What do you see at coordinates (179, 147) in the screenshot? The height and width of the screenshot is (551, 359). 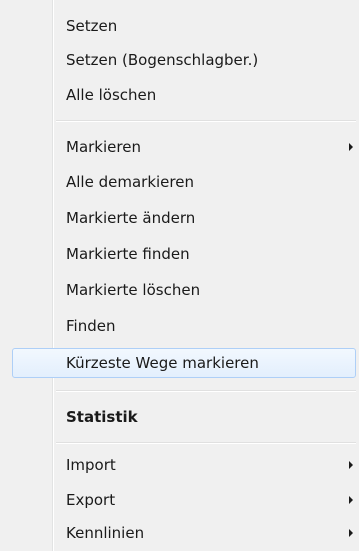 I see `menu-item-markieren: Markieren` at bounding box center [179, 147].